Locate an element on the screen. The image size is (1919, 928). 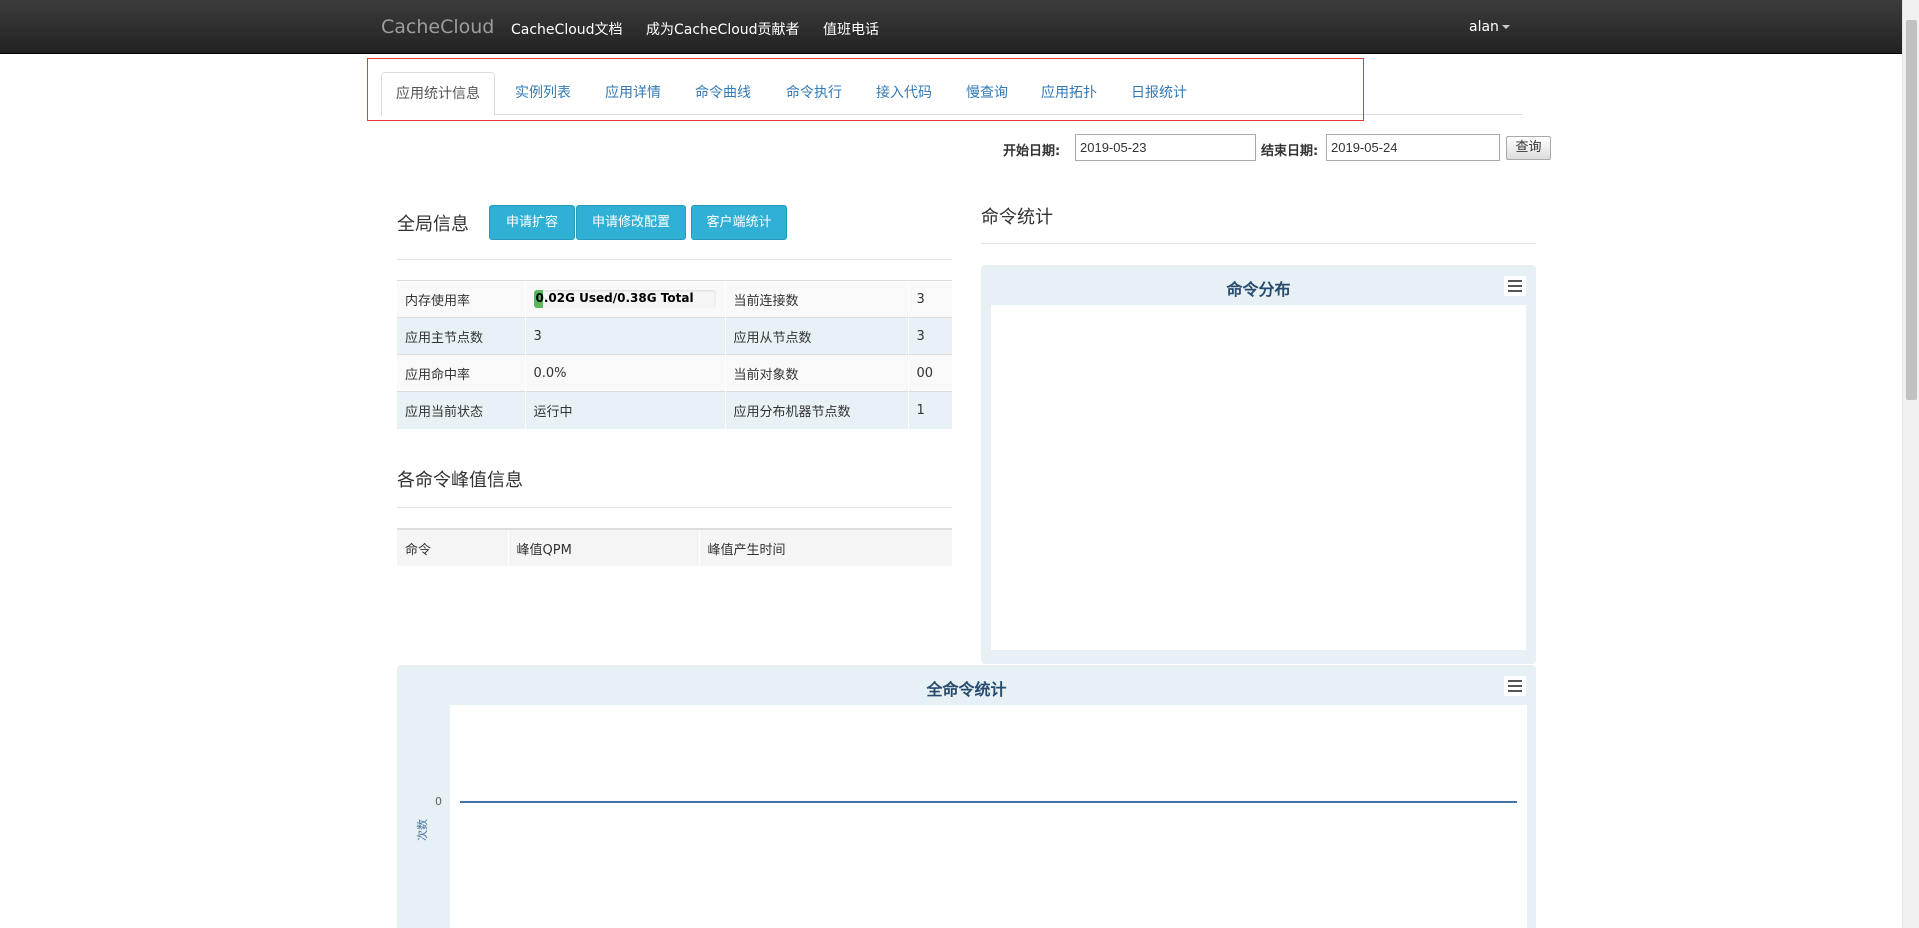
series-line is located at coordinates (988, 802).